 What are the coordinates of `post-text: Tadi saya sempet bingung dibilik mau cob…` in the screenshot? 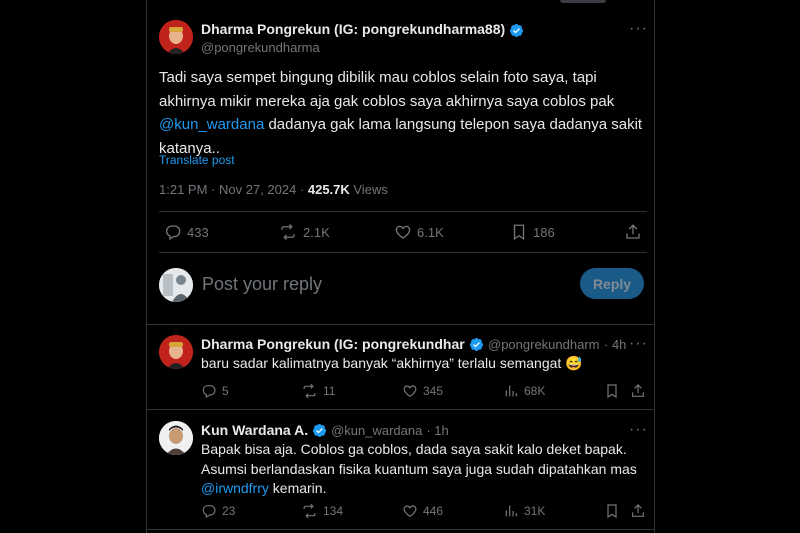 It's located at (401, 113).